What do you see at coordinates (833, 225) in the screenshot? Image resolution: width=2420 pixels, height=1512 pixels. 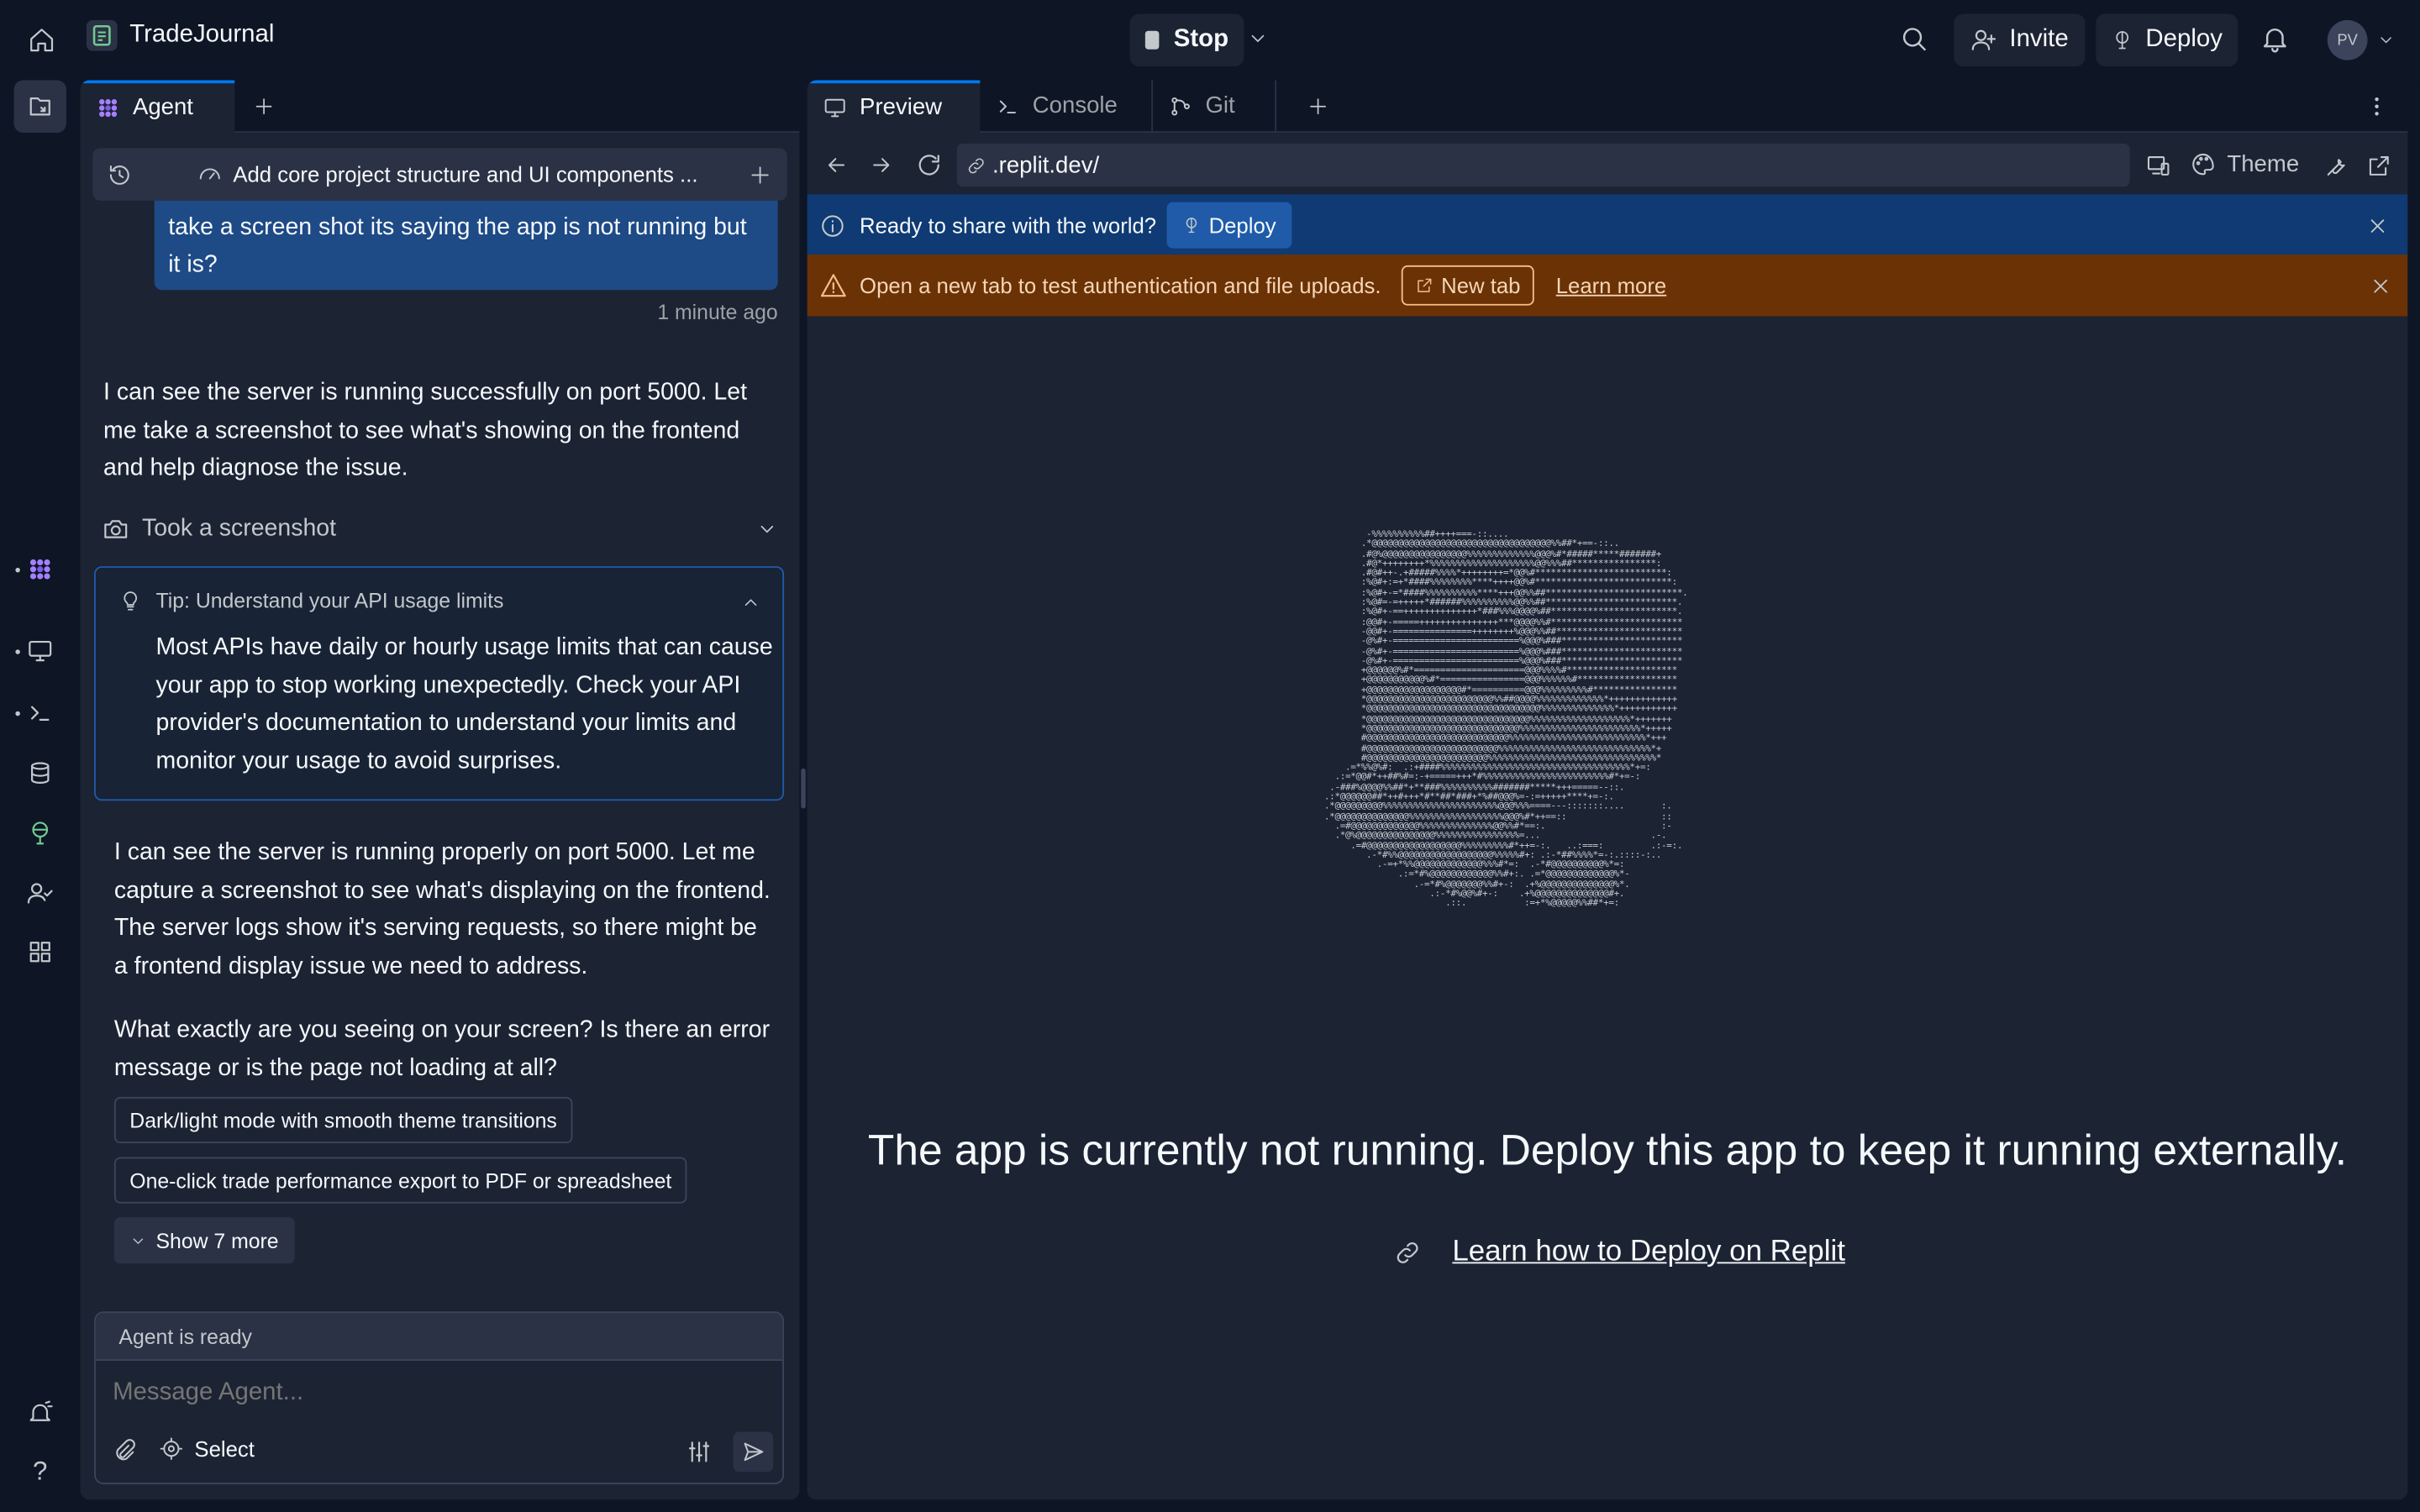 I see `info-icon` at bounding box center [833, 225].